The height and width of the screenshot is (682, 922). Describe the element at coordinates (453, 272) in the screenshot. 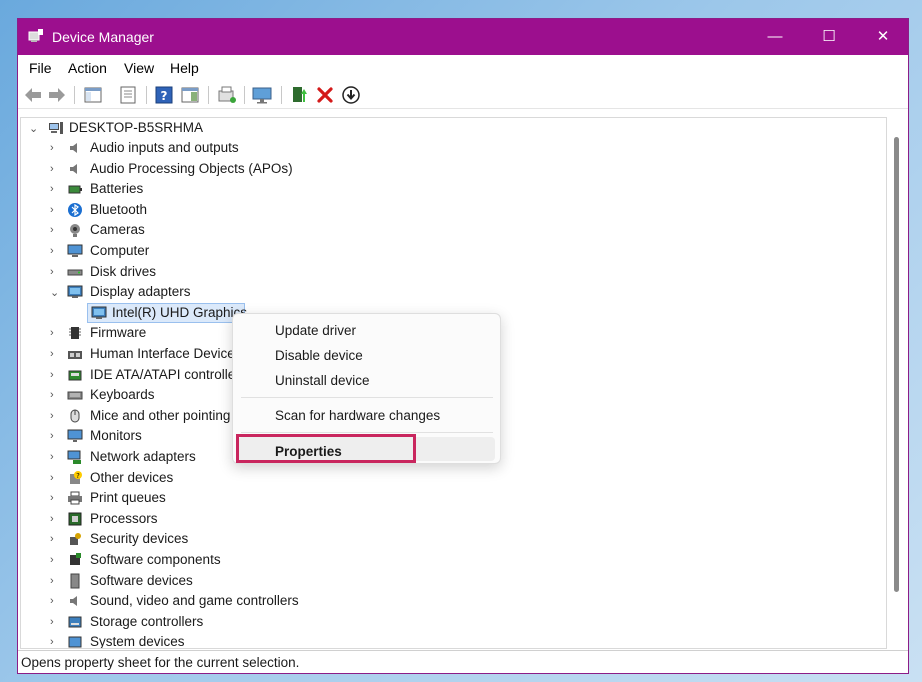

I see `tree-category: › Disk drives` at that location.